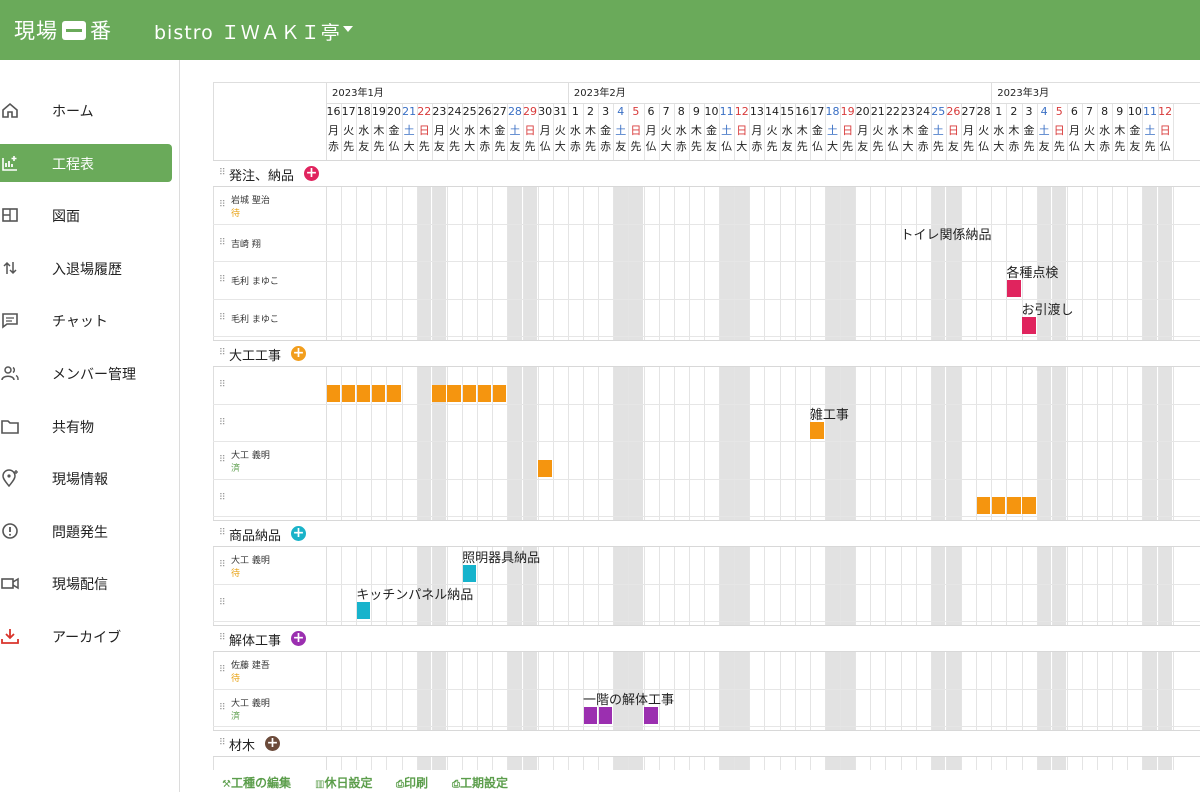 This screenshot has height=792, width=1200. Describe the element at coordinates (86, 215) in the screenshot. I see `sidebar-item-2: 図面` at that location.